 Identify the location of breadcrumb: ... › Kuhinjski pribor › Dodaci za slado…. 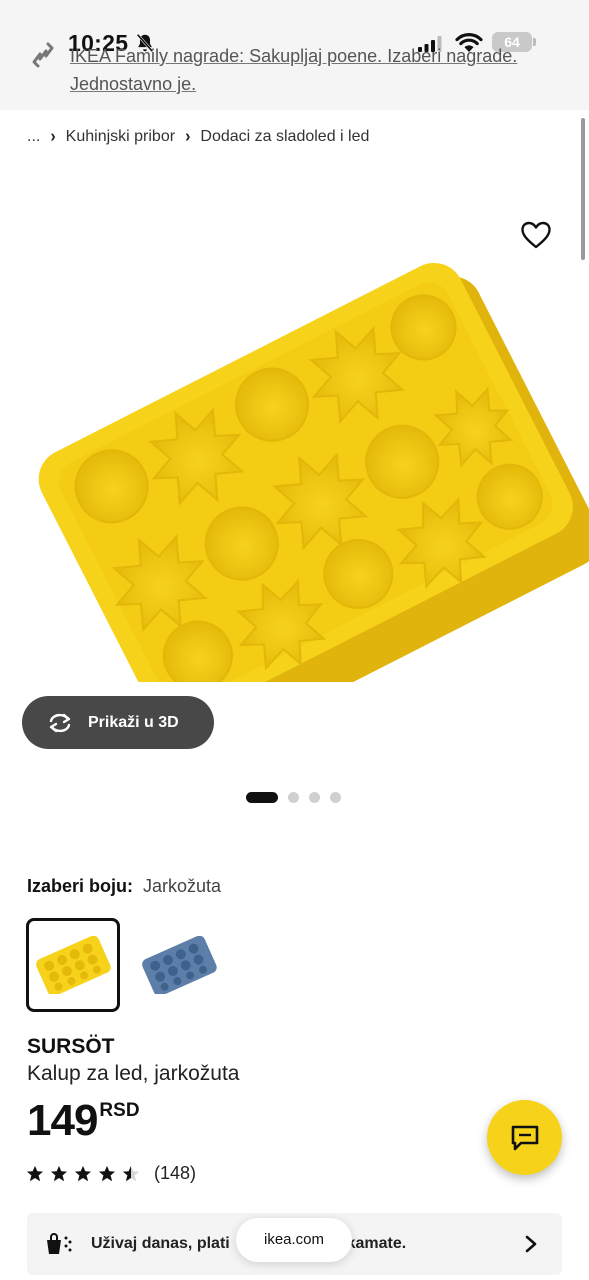
(198, 136).